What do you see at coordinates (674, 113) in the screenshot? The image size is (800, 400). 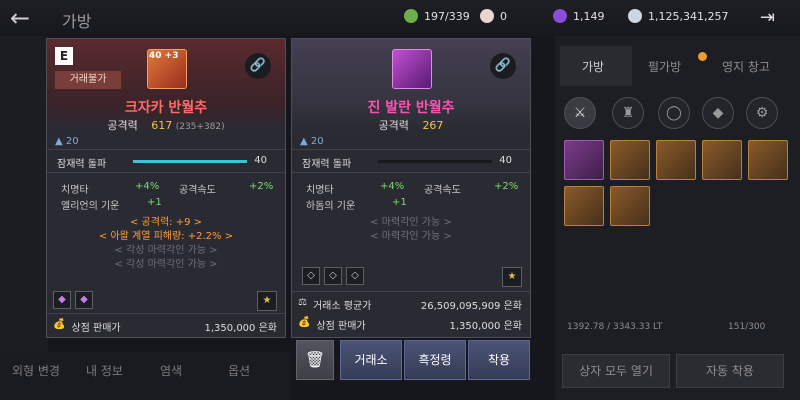 I see `ring-icon: ◯` at bounding box center [674, 113].